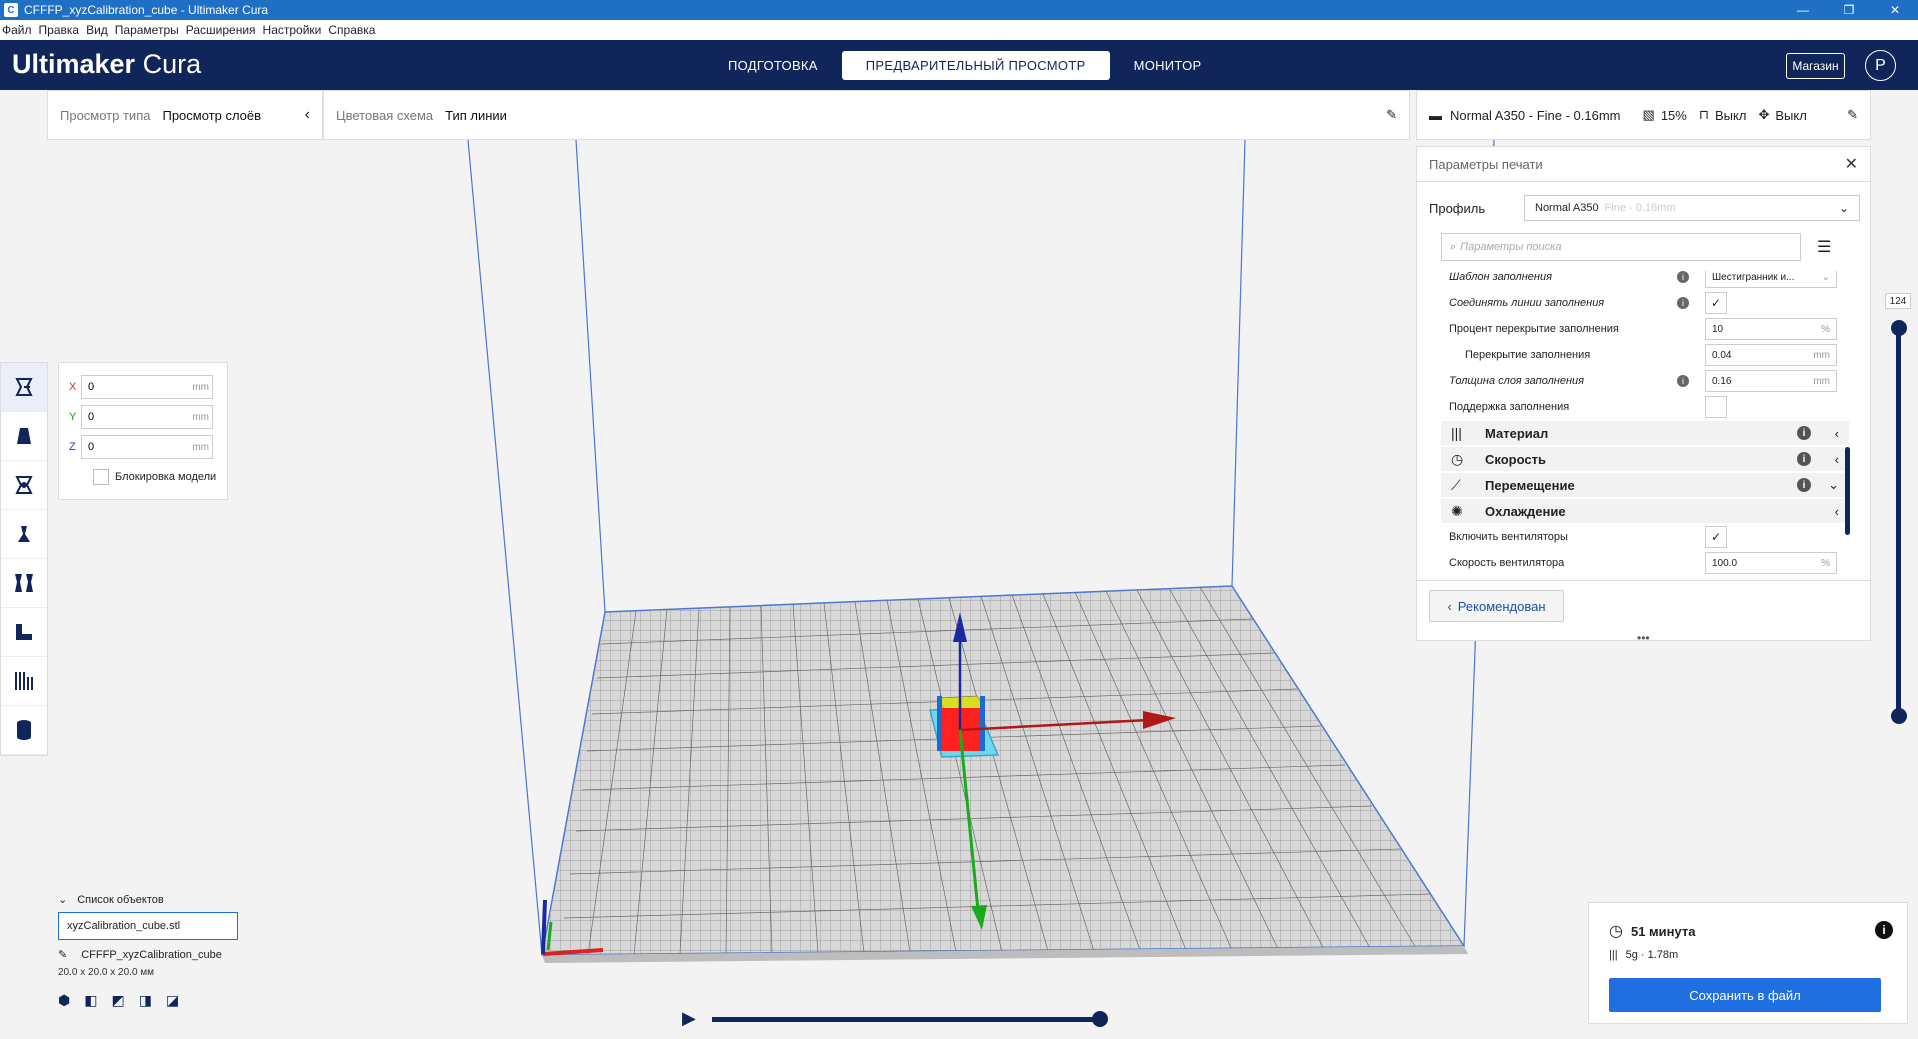 The width and height of the screenshot is (1918, 1039). I want to click on recommended-mode-button: ‹ Рекомендован, so click(1496, 606).